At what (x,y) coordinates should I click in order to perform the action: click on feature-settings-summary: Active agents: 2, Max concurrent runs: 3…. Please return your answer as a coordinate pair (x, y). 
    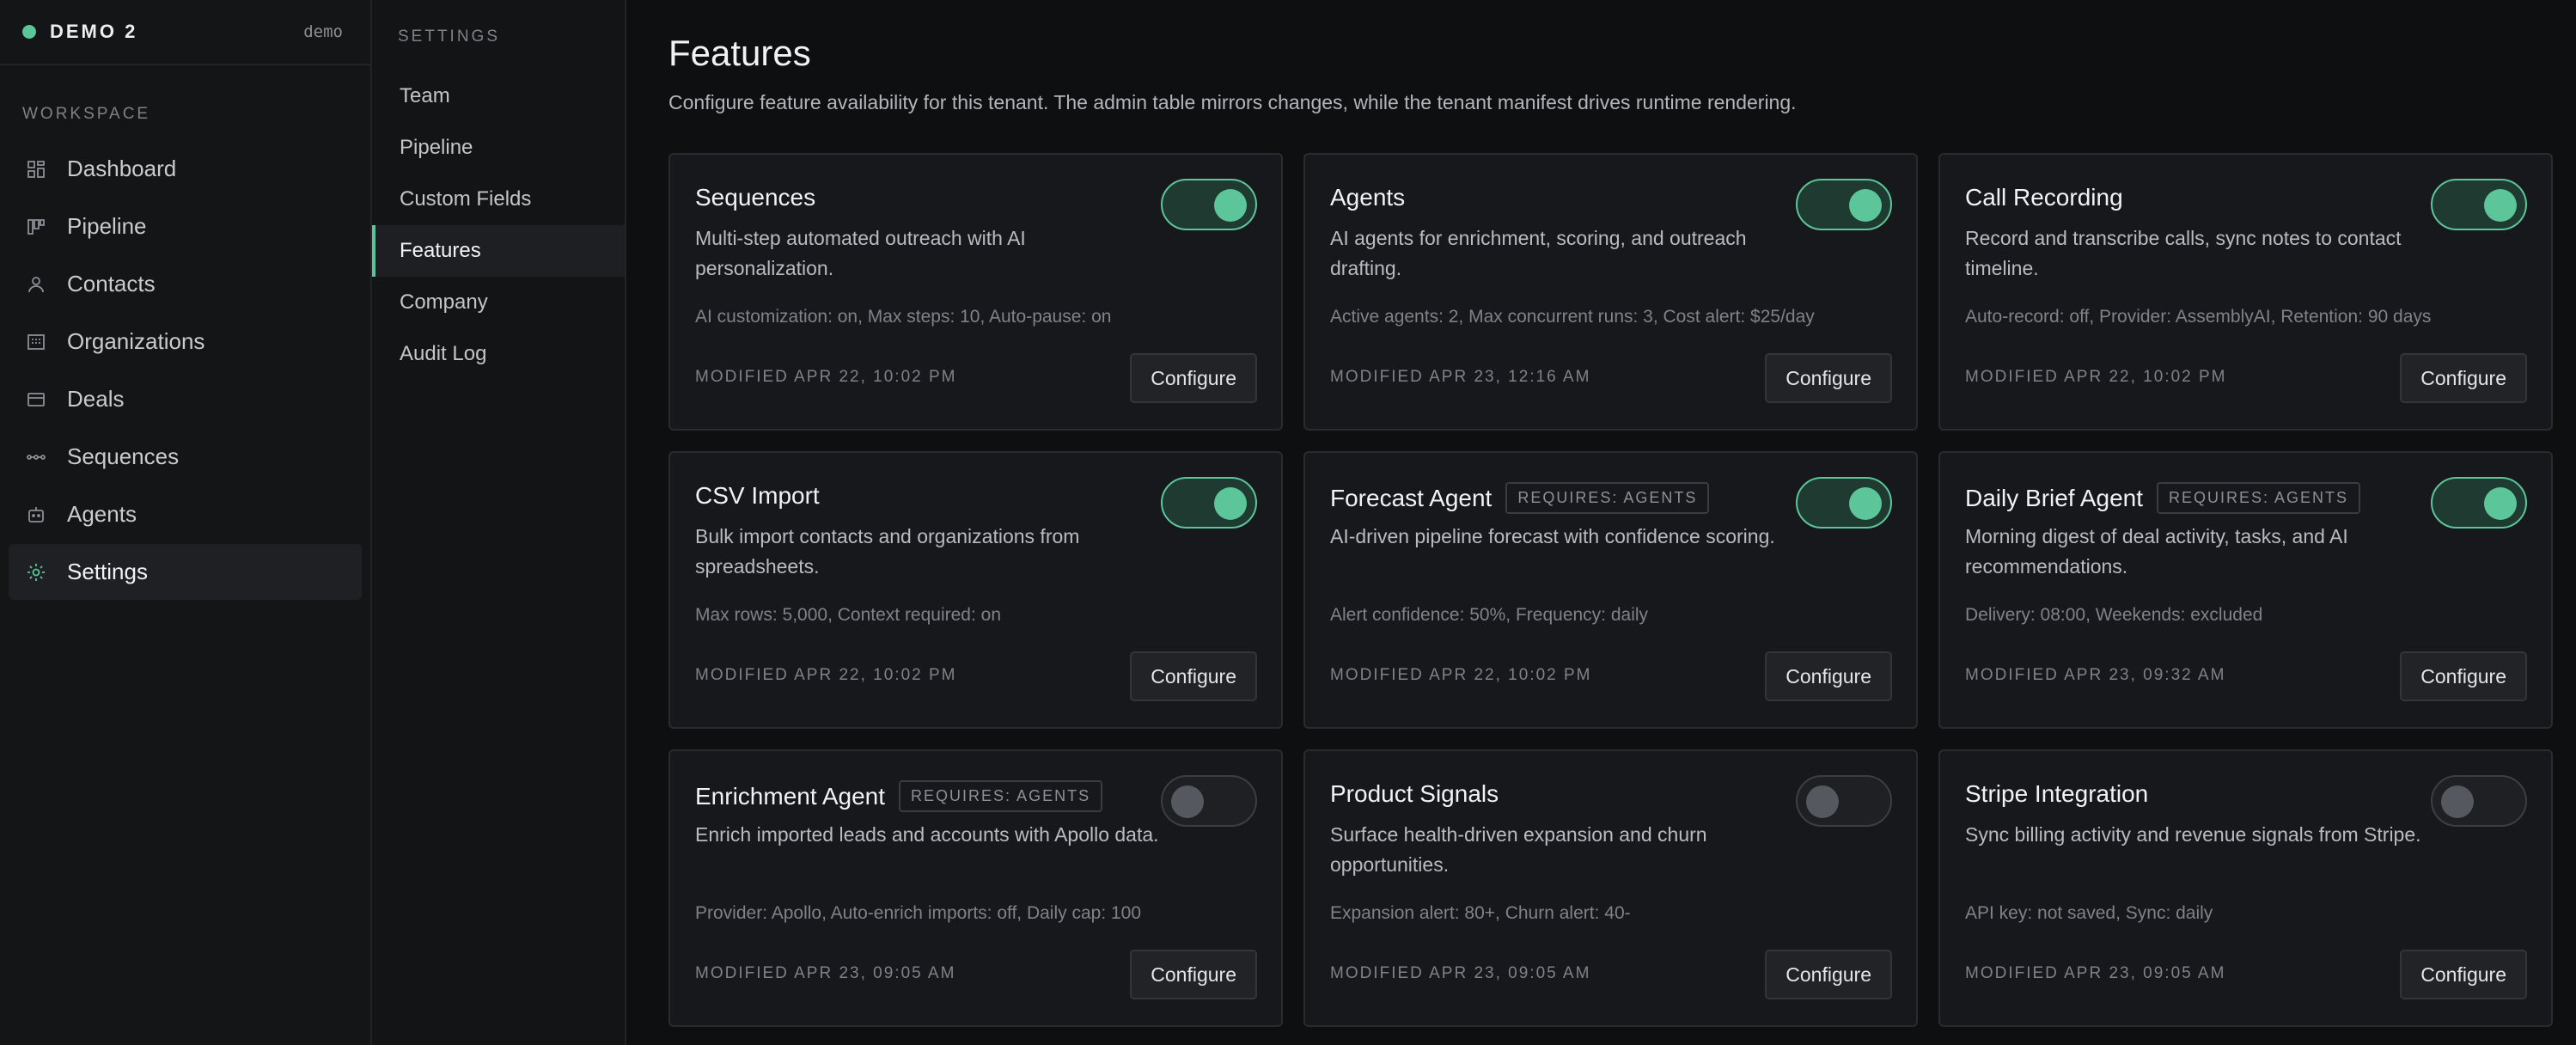
    Looking at the image, I should click on (1572, 317).